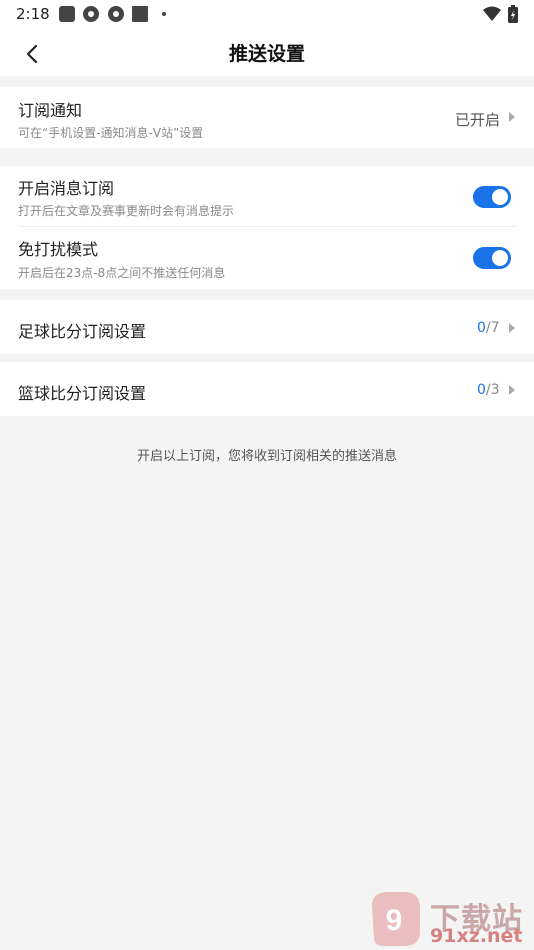 The height and width of the screenshot is (950, 534). Describe the element at coordinates (488, 390) in the screenshot. I see `basketball-subscription-count: 0/3` at that location.